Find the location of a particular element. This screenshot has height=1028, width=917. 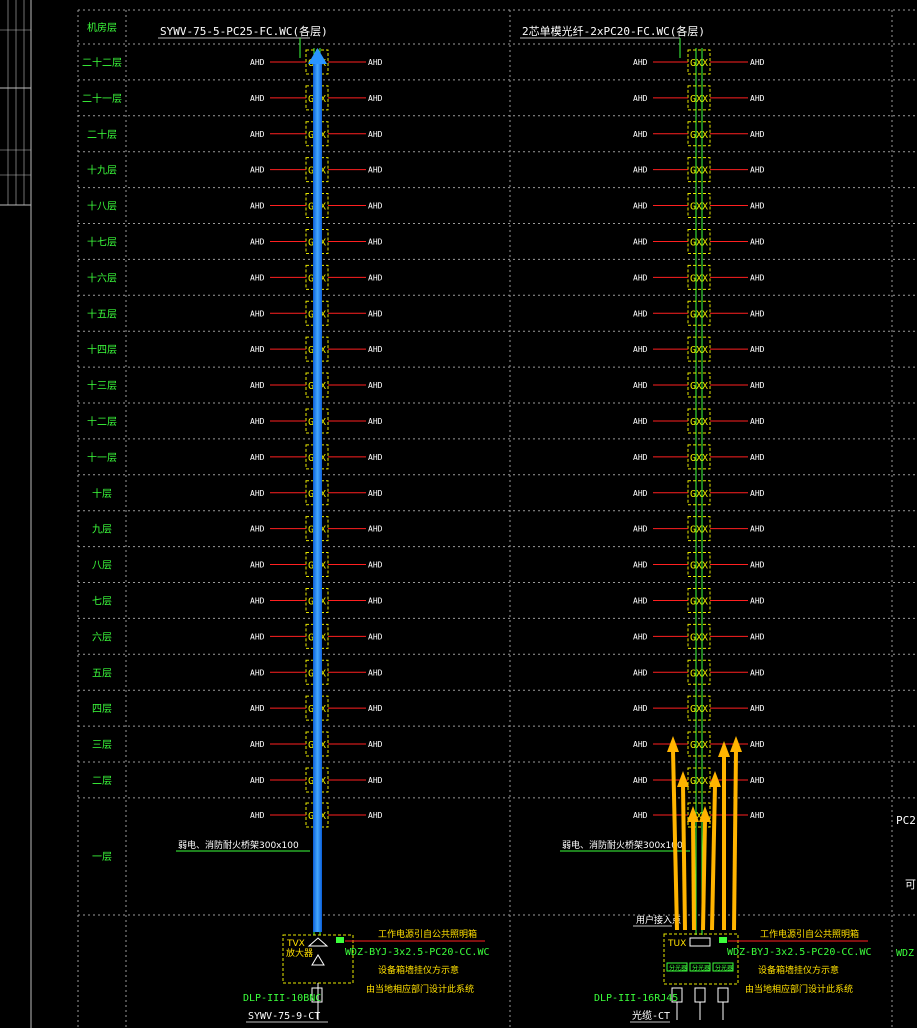

left-note2: 由当地相应部门设计此系统 is located at coordinates (420, 989).